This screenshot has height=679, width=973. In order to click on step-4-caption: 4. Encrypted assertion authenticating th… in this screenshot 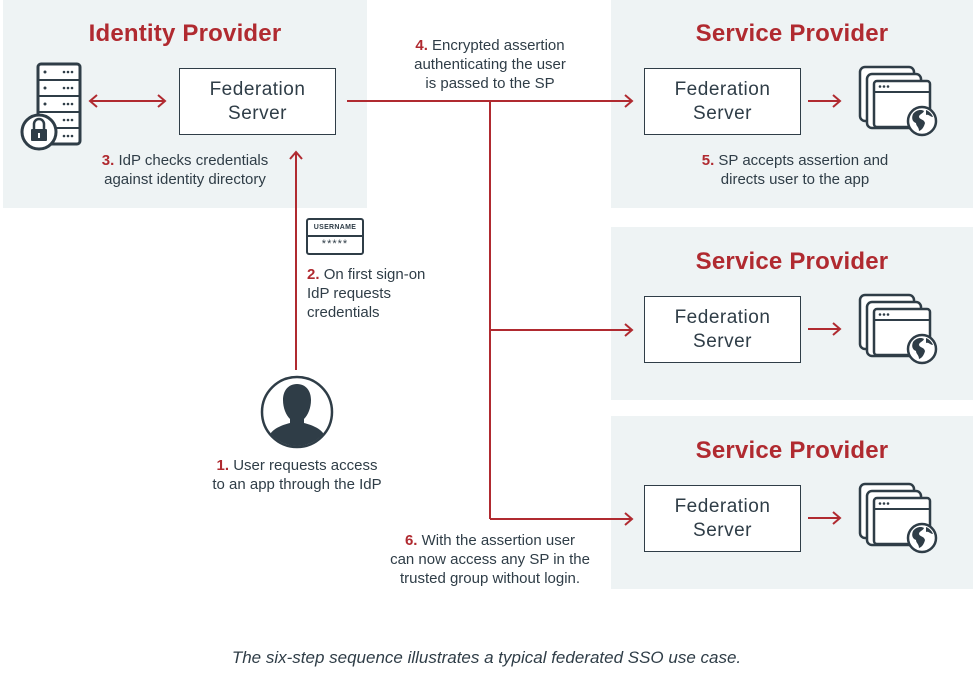, I will do `click(490, 64)`.